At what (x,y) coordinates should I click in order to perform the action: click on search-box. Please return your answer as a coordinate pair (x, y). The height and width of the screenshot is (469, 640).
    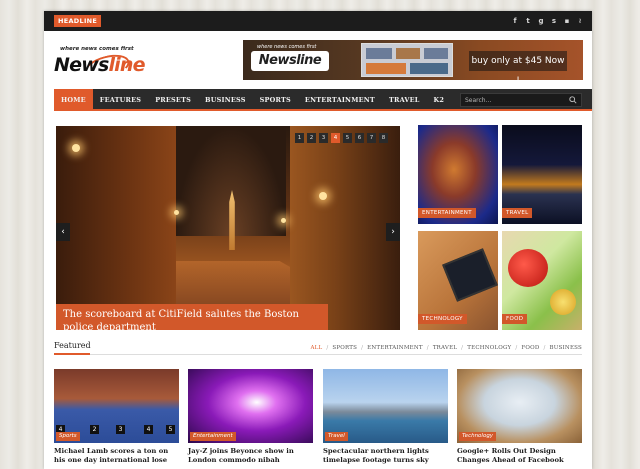
    Looking at the image, I should click on (521, 100).